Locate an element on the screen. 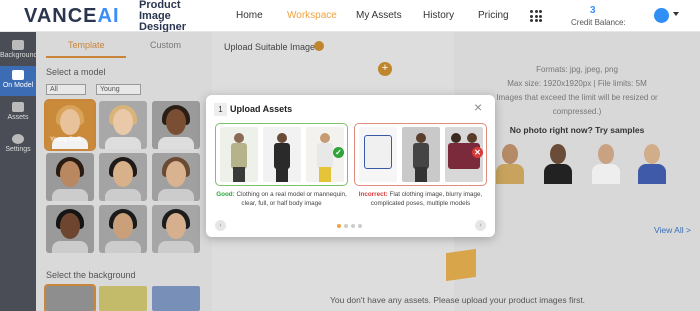 The width and height of the screenshot is (700, 311). sidebar-item-background: Background is located at coordinates (18, 51).